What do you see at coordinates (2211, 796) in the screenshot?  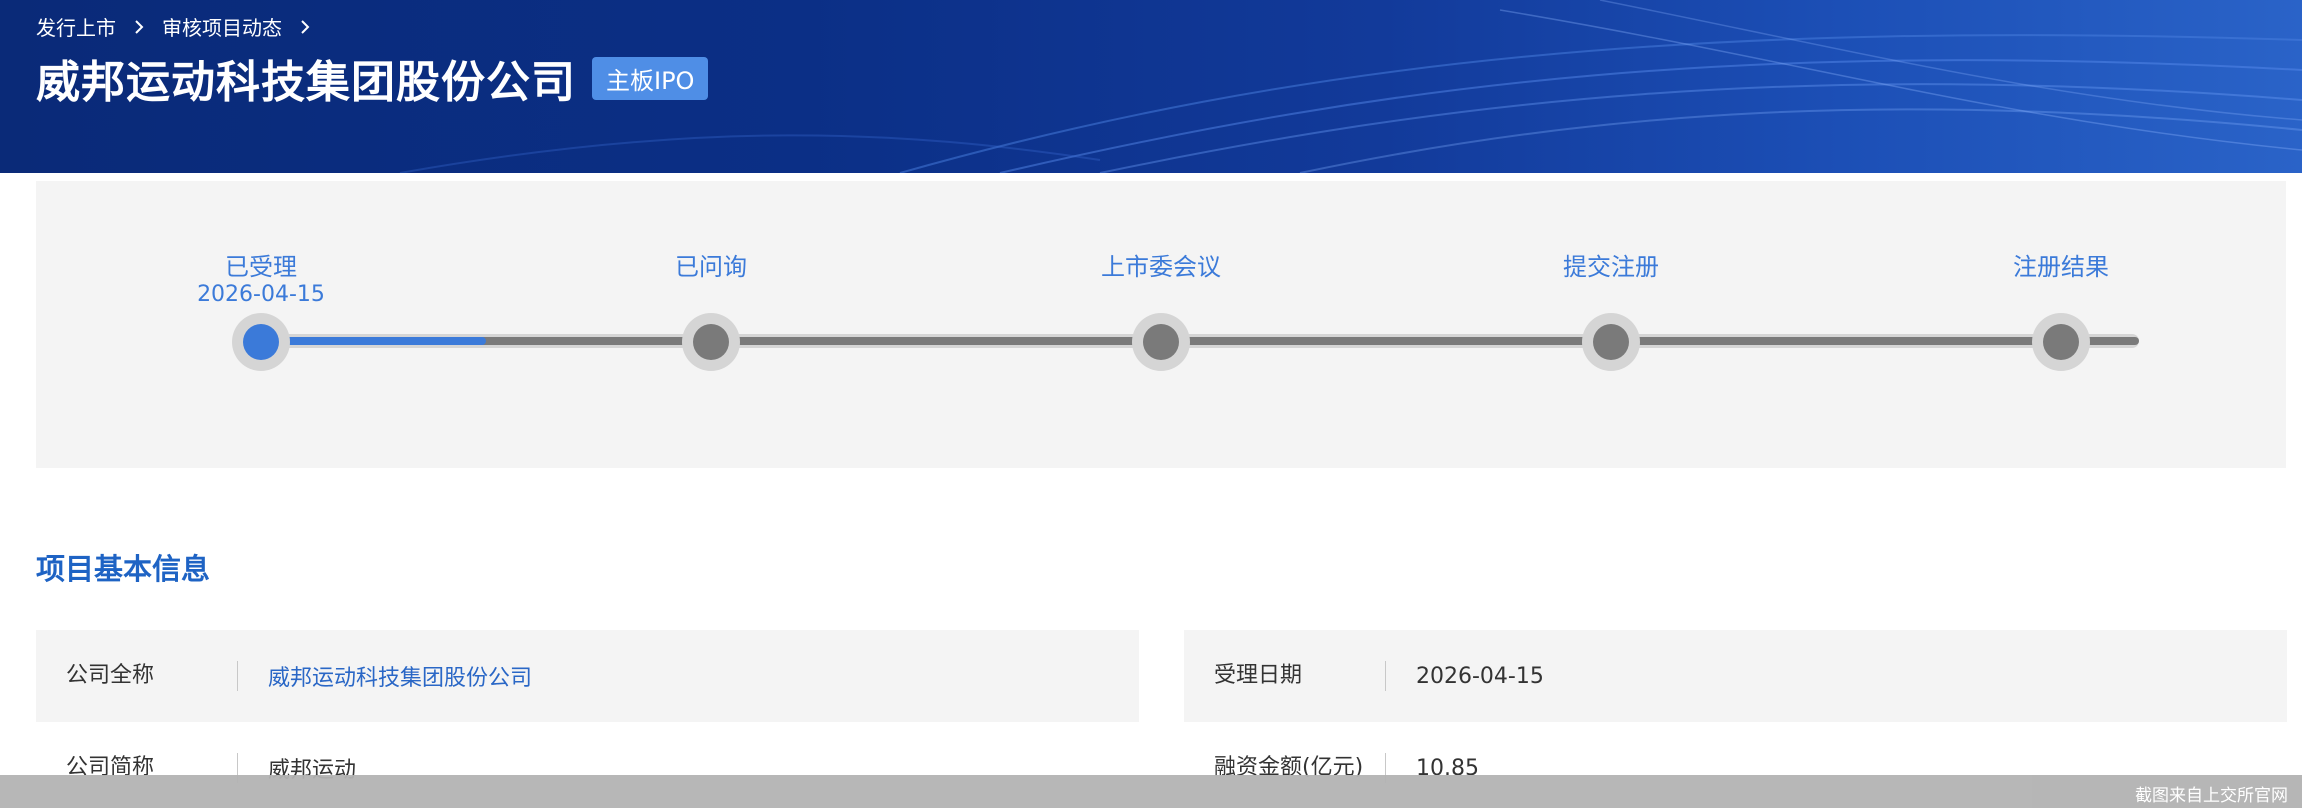 I see `source-note: 截图来自上交所官网` at bounding box center [2211, 796].